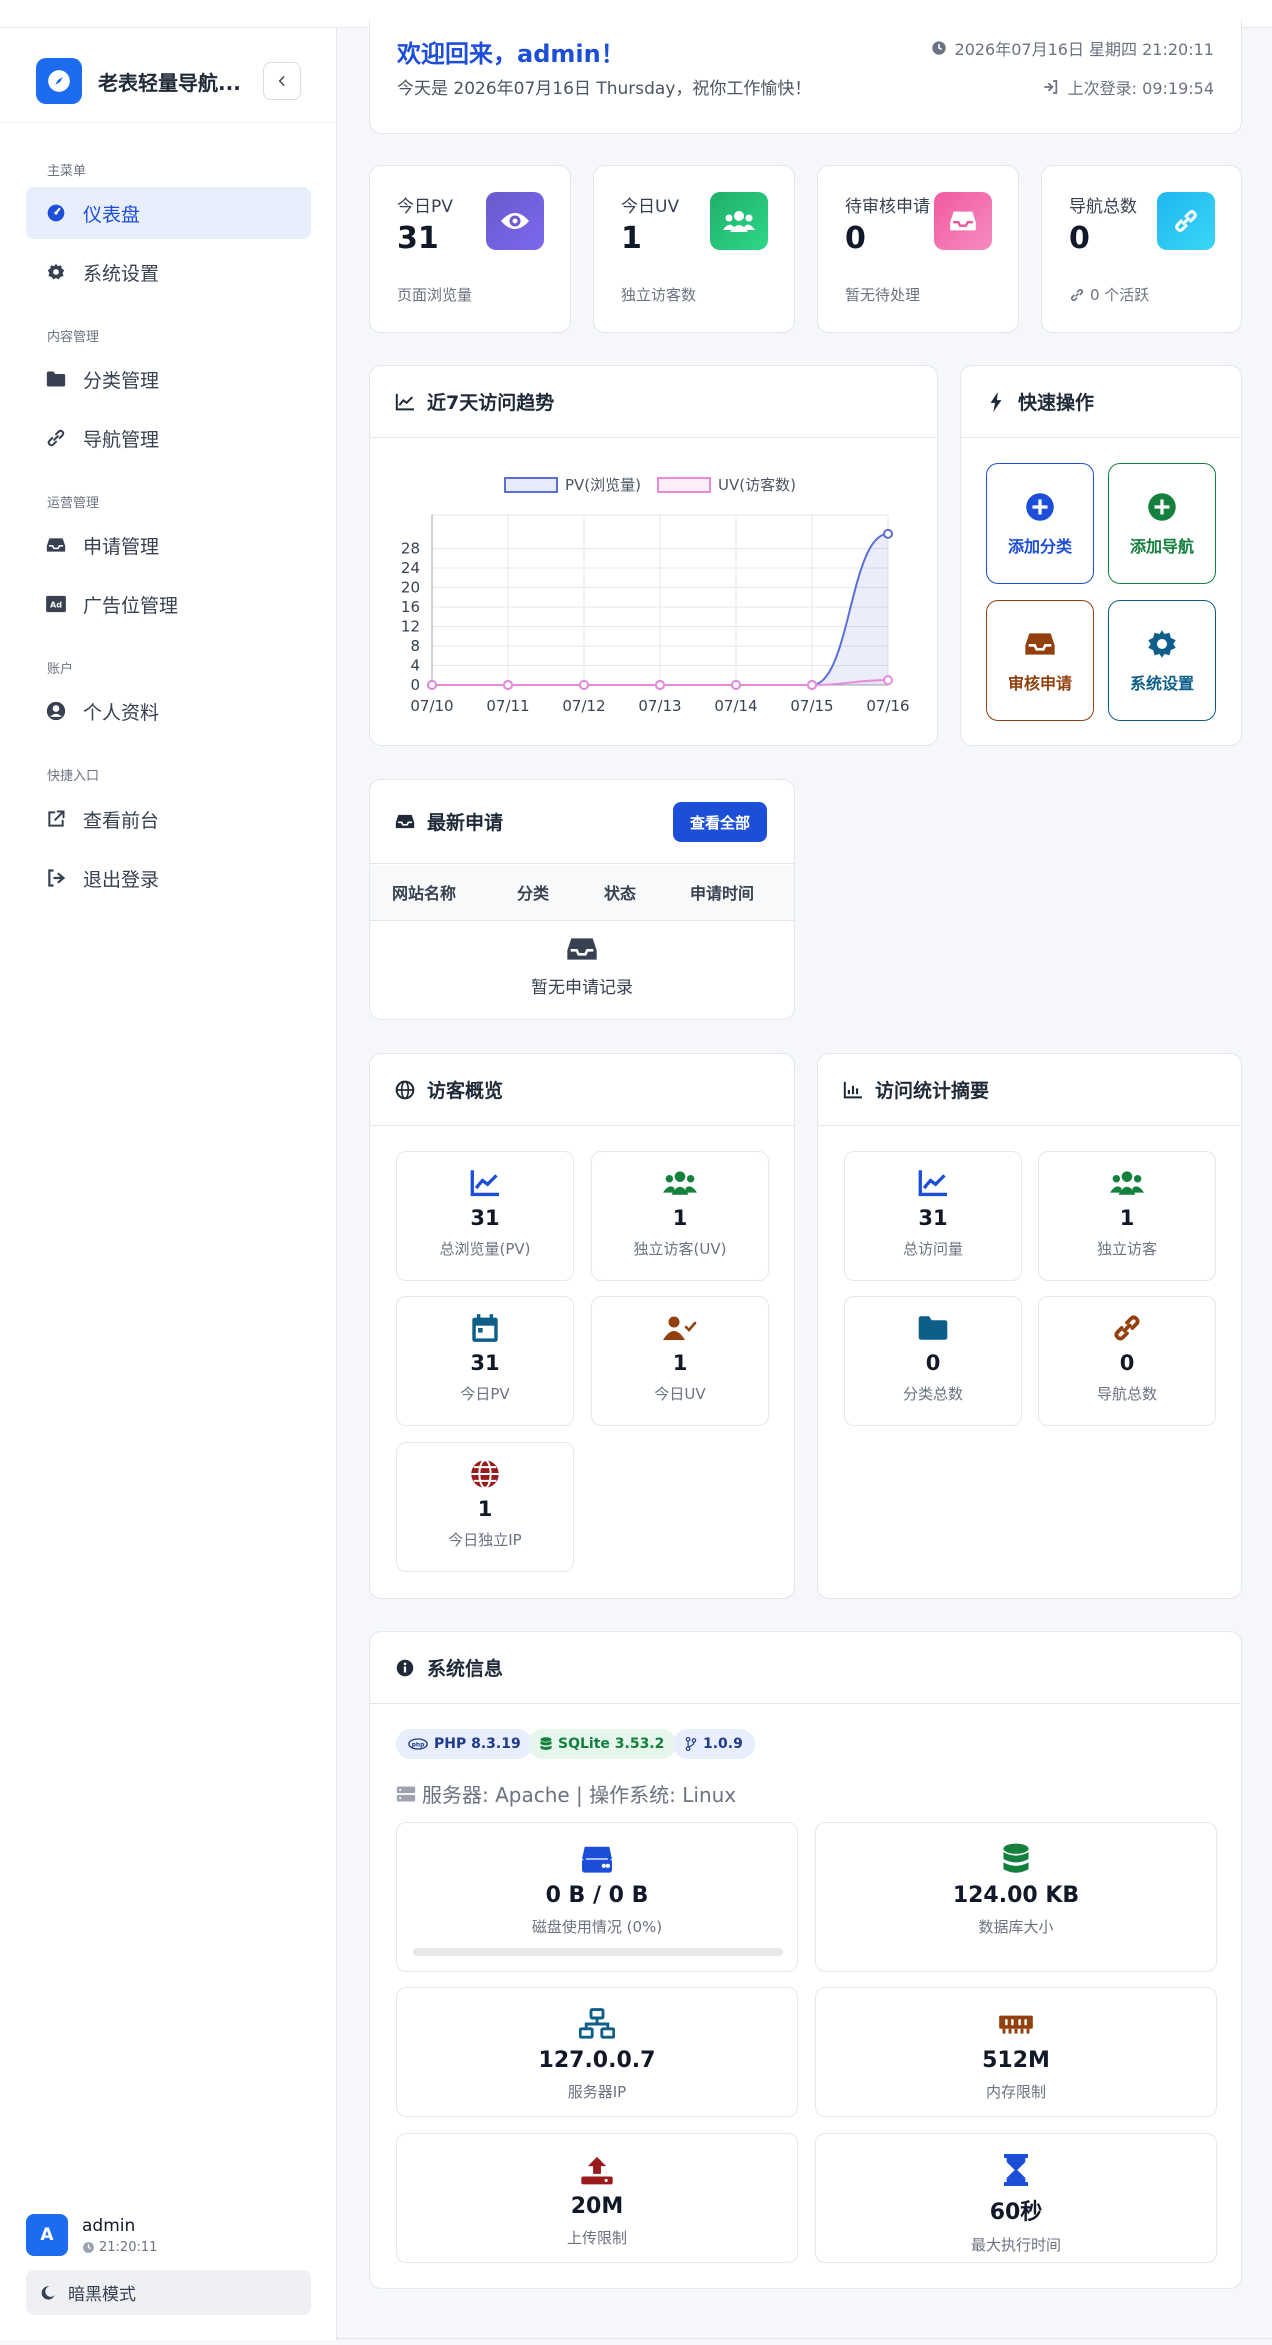 This screenshot has width=1272, height=2345. Describe the element at coordinates (121, 273) in the screenshot. I see `sidebar-item-label: 系统设置` at that location.